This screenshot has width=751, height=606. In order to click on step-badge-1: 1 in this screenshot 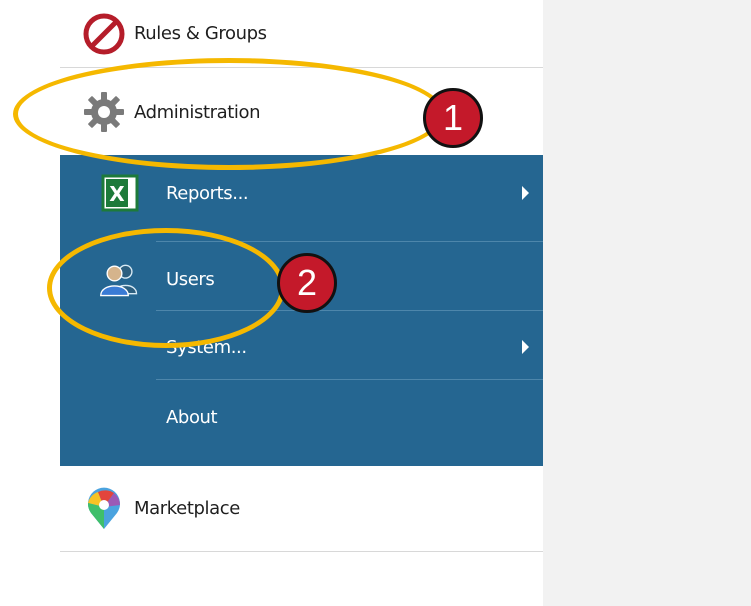, I will do `click(453, 118)`.